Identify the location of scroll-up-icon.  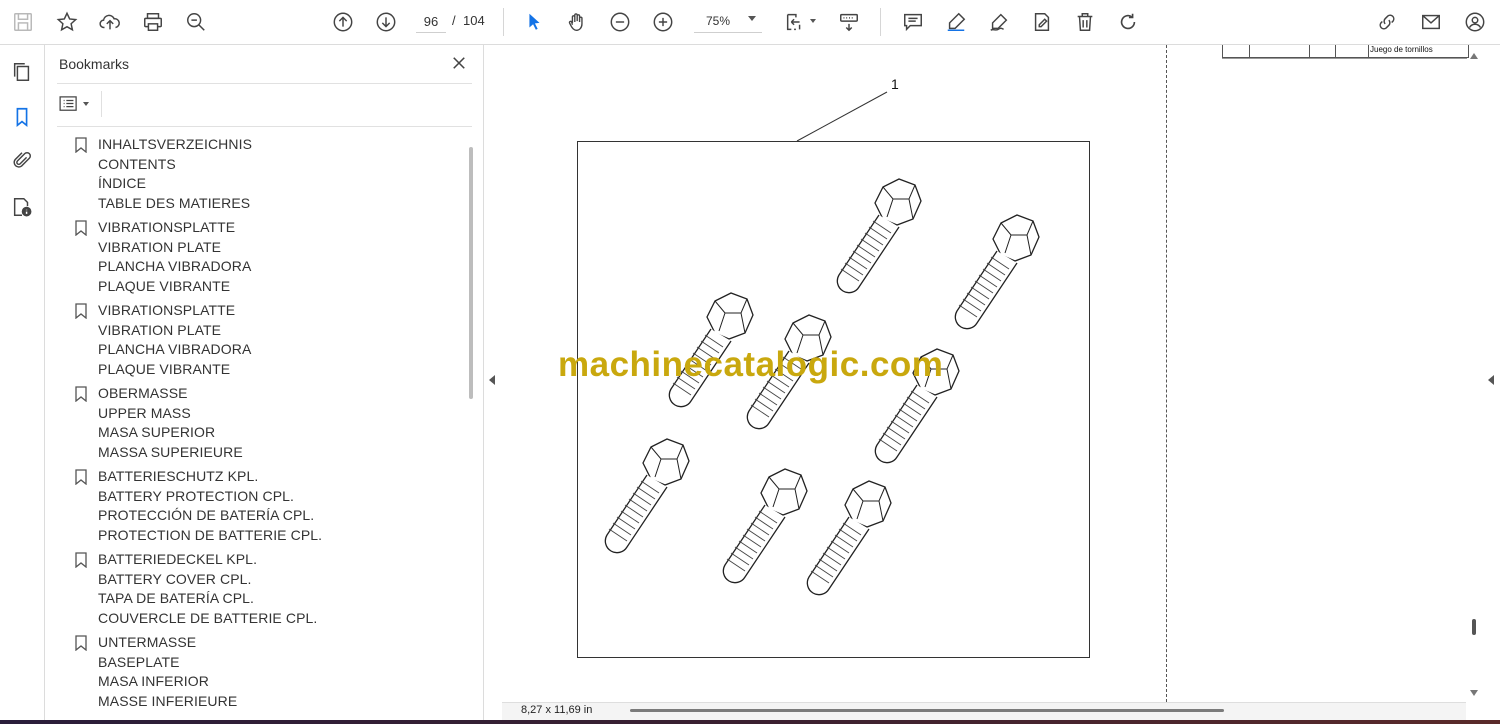
(1474, 56).